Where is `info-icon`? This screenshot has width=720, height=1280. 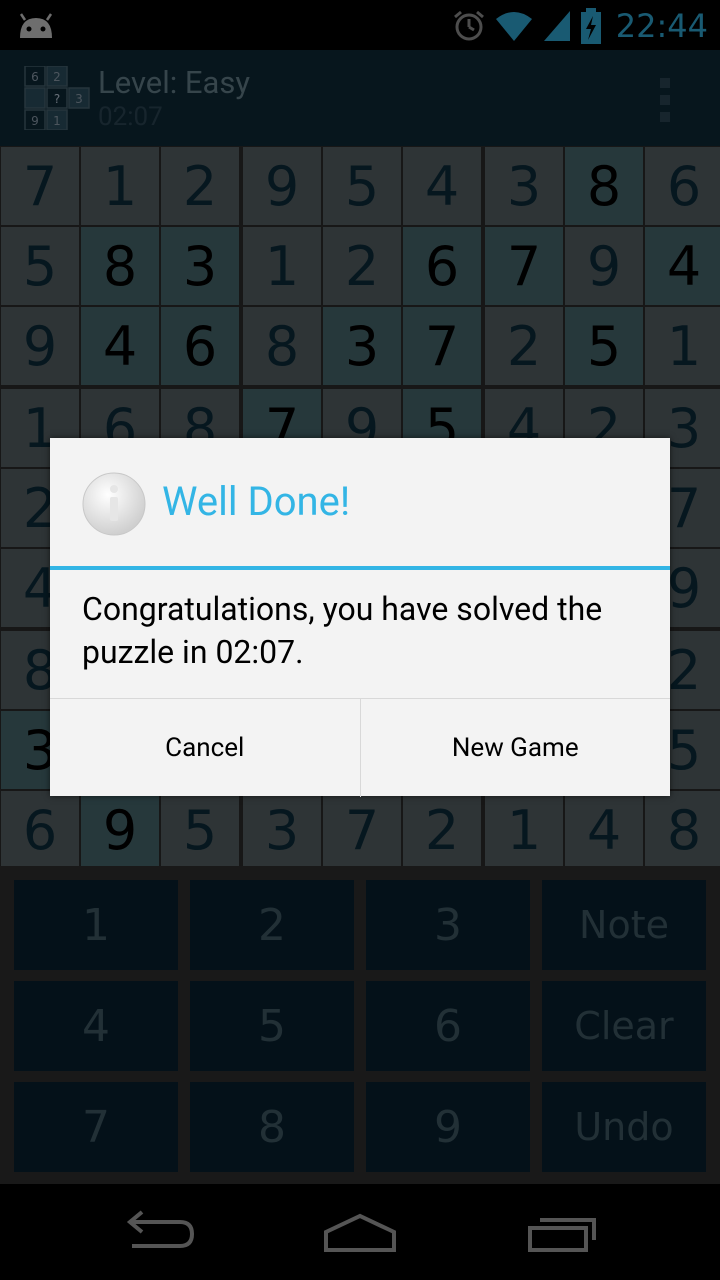
info-icon is located at coordinates (114, 504).